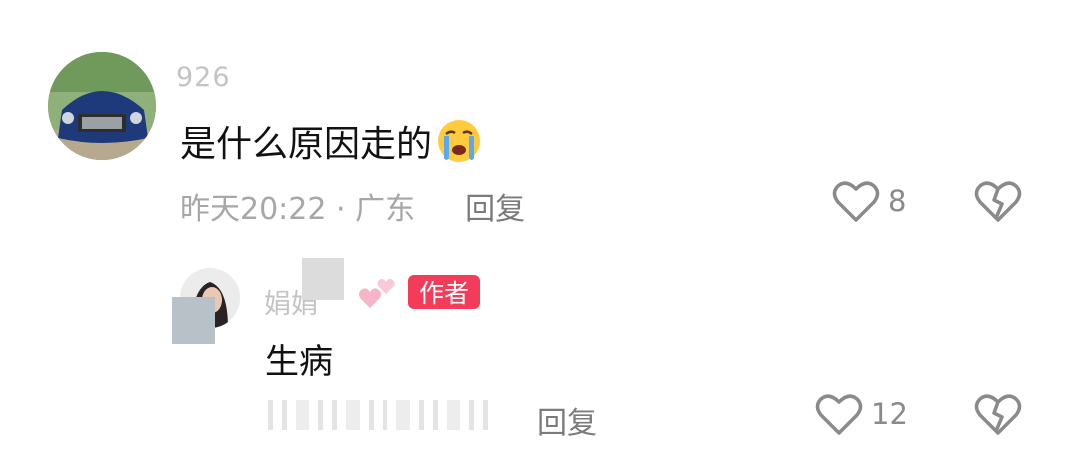 The width and height of the screenshot is (1080, 463). I want to click on like-count: 12, so click(889, 414).